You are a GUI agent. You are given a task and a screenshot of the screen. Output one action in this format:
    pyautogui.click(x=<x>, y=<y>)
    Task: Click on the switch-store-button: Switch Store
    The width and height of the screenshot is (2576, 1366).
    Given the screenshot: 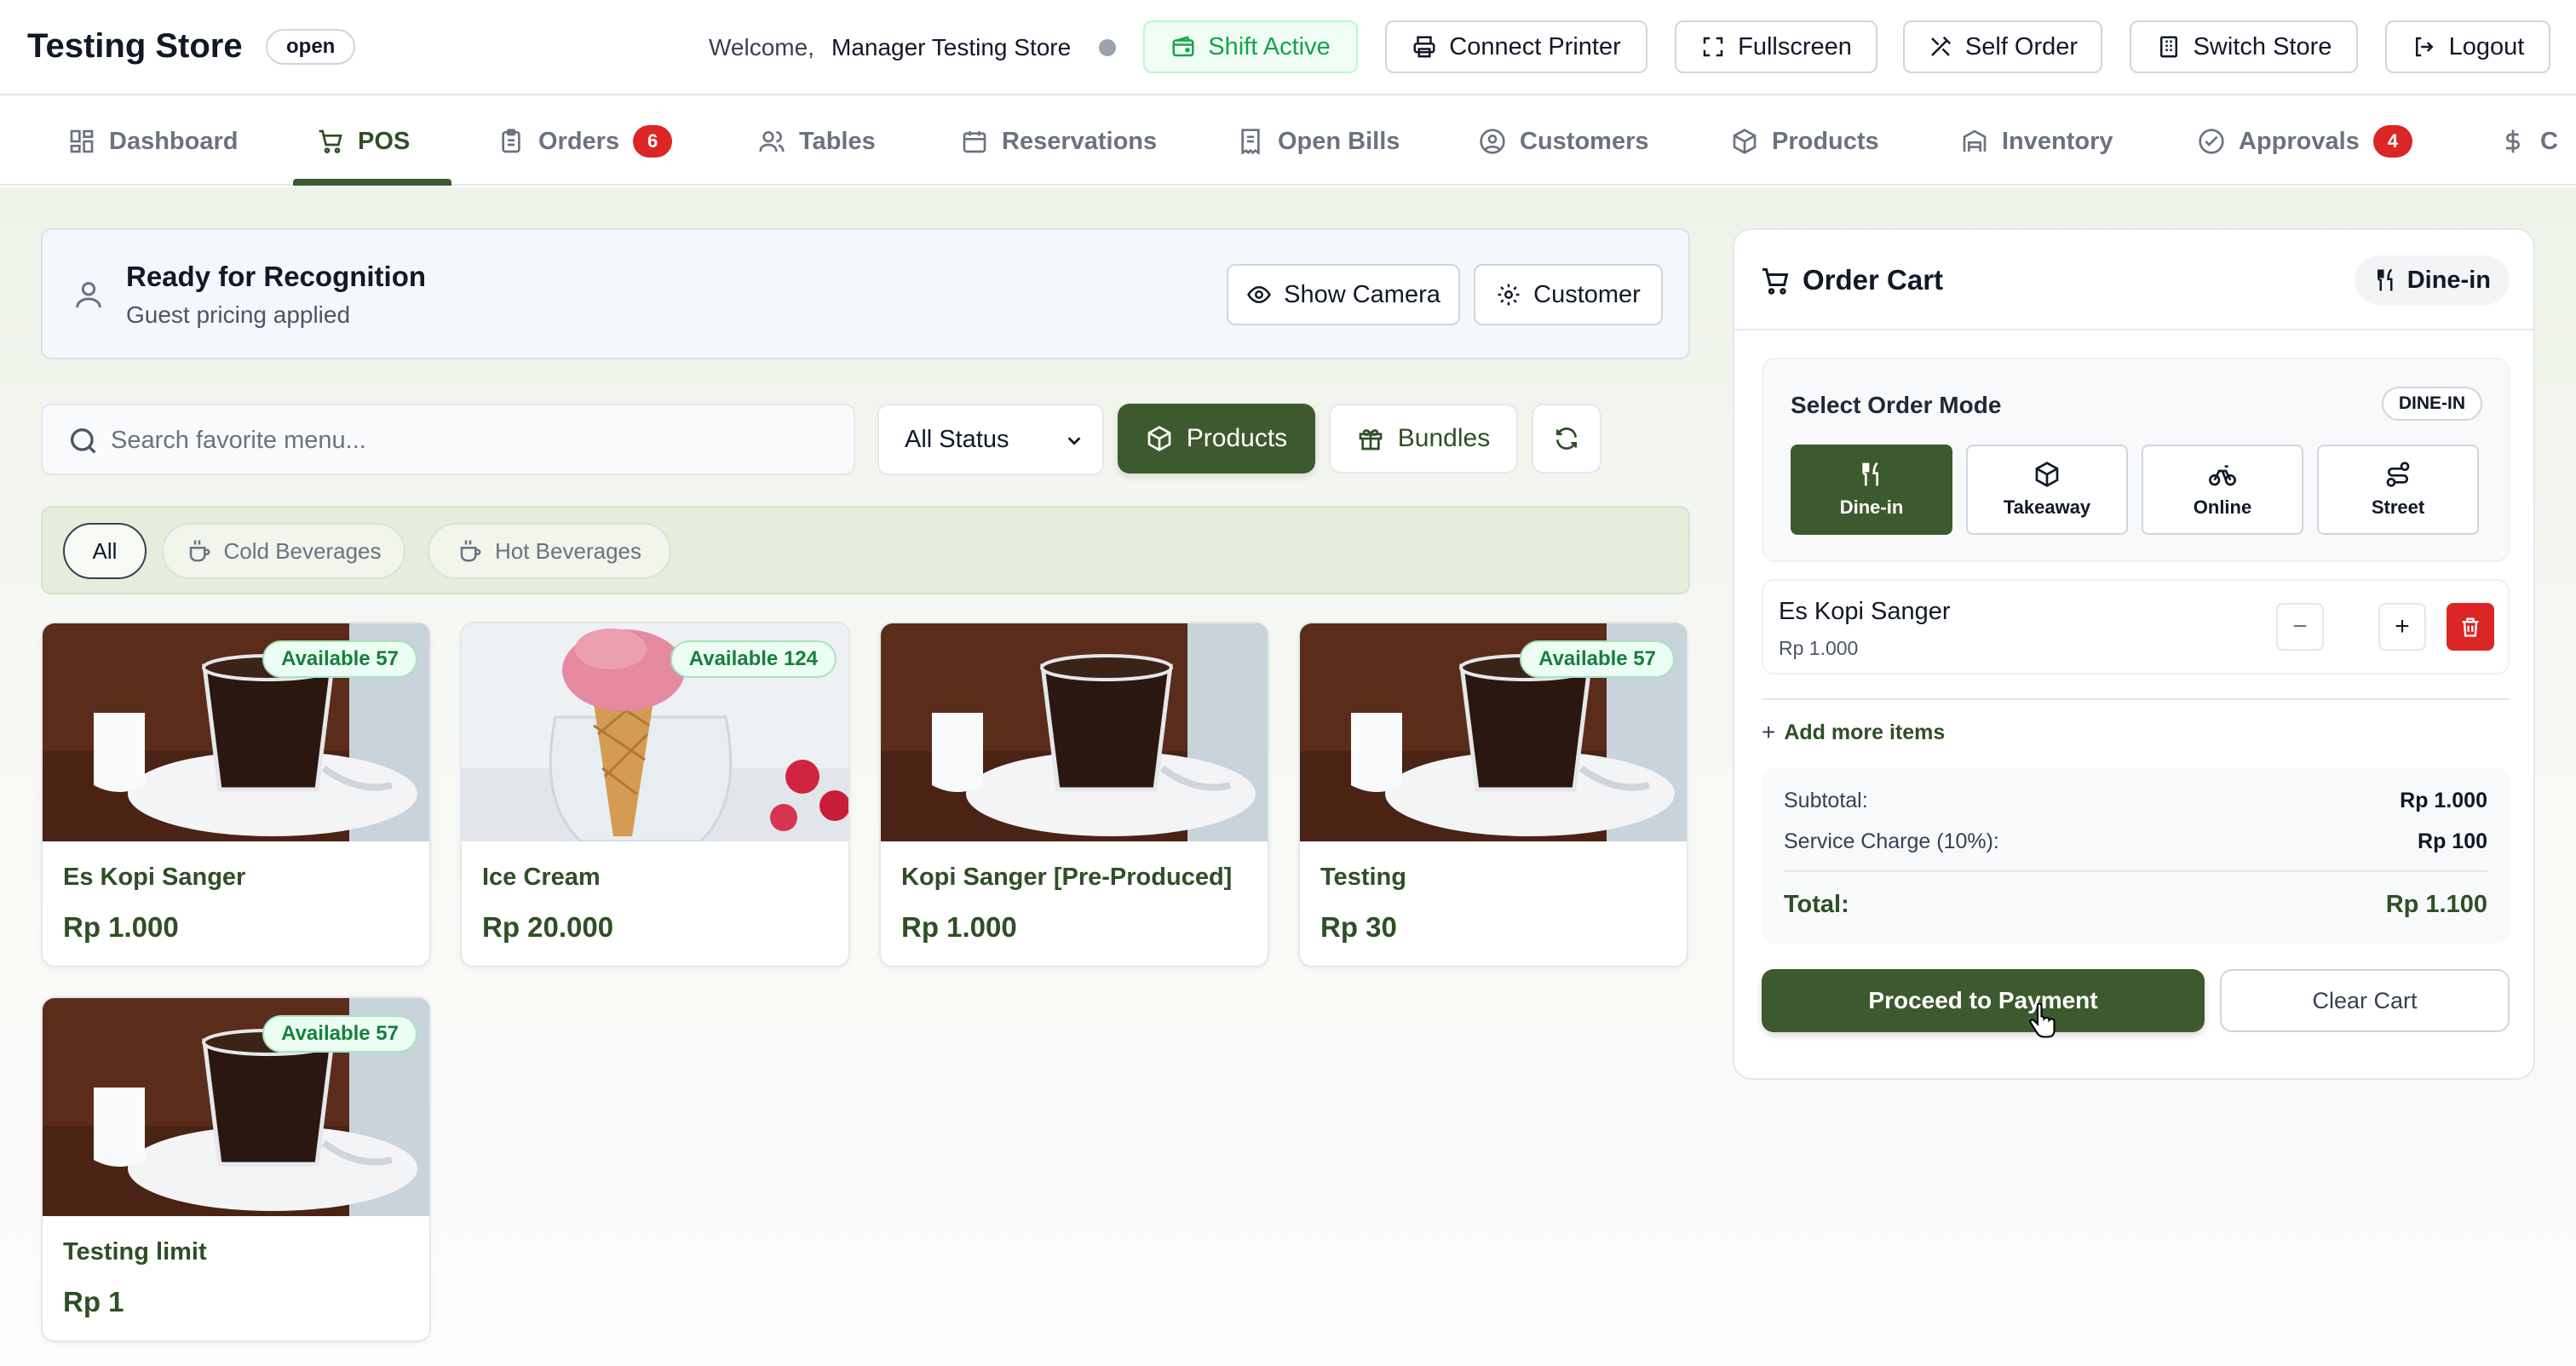 What is the action you would take?
    pyautogui.click(x=2244, y=46)
    